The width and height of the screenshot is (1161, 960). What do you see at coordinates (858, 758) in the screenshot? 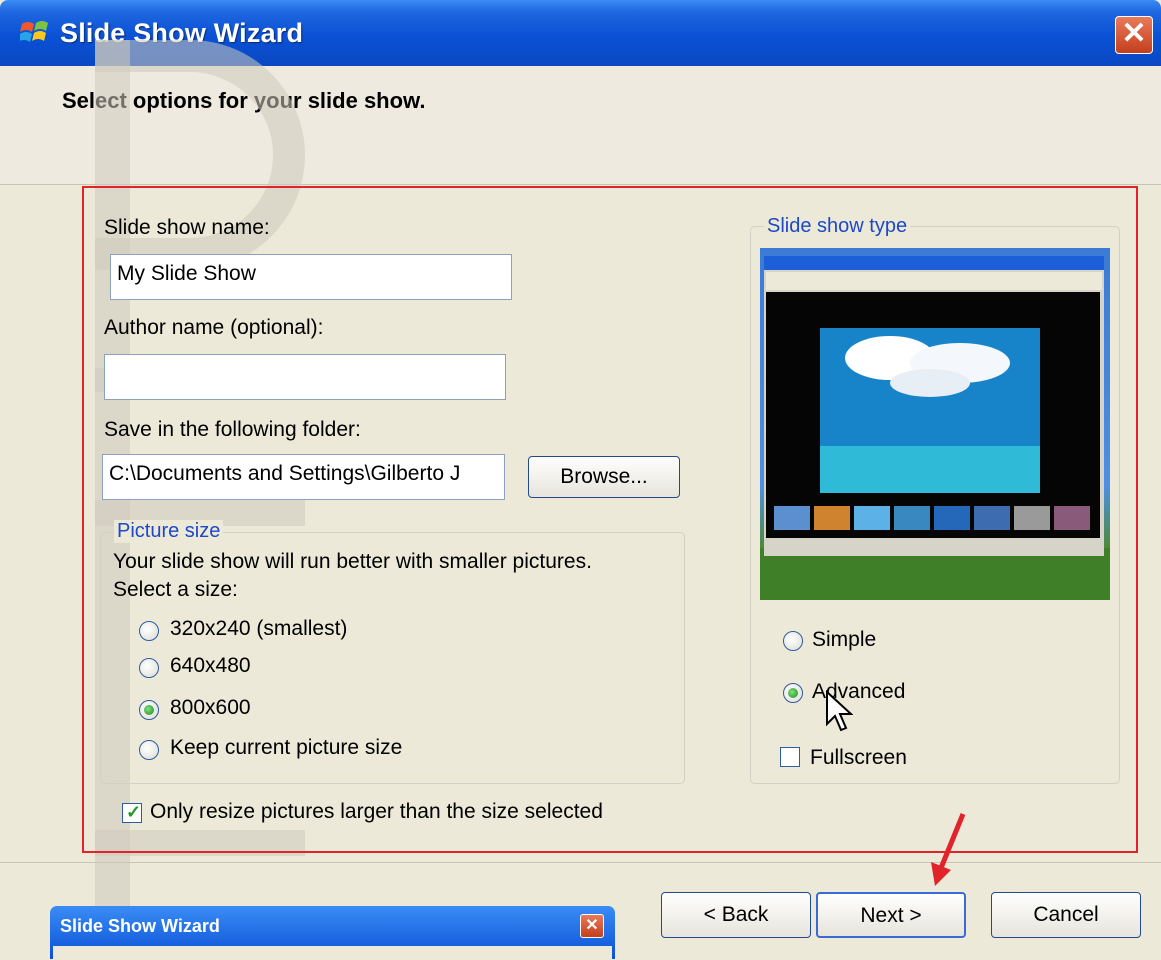
I see `fullscreen-label: Fullscreen` at bounding box center [858, 758].